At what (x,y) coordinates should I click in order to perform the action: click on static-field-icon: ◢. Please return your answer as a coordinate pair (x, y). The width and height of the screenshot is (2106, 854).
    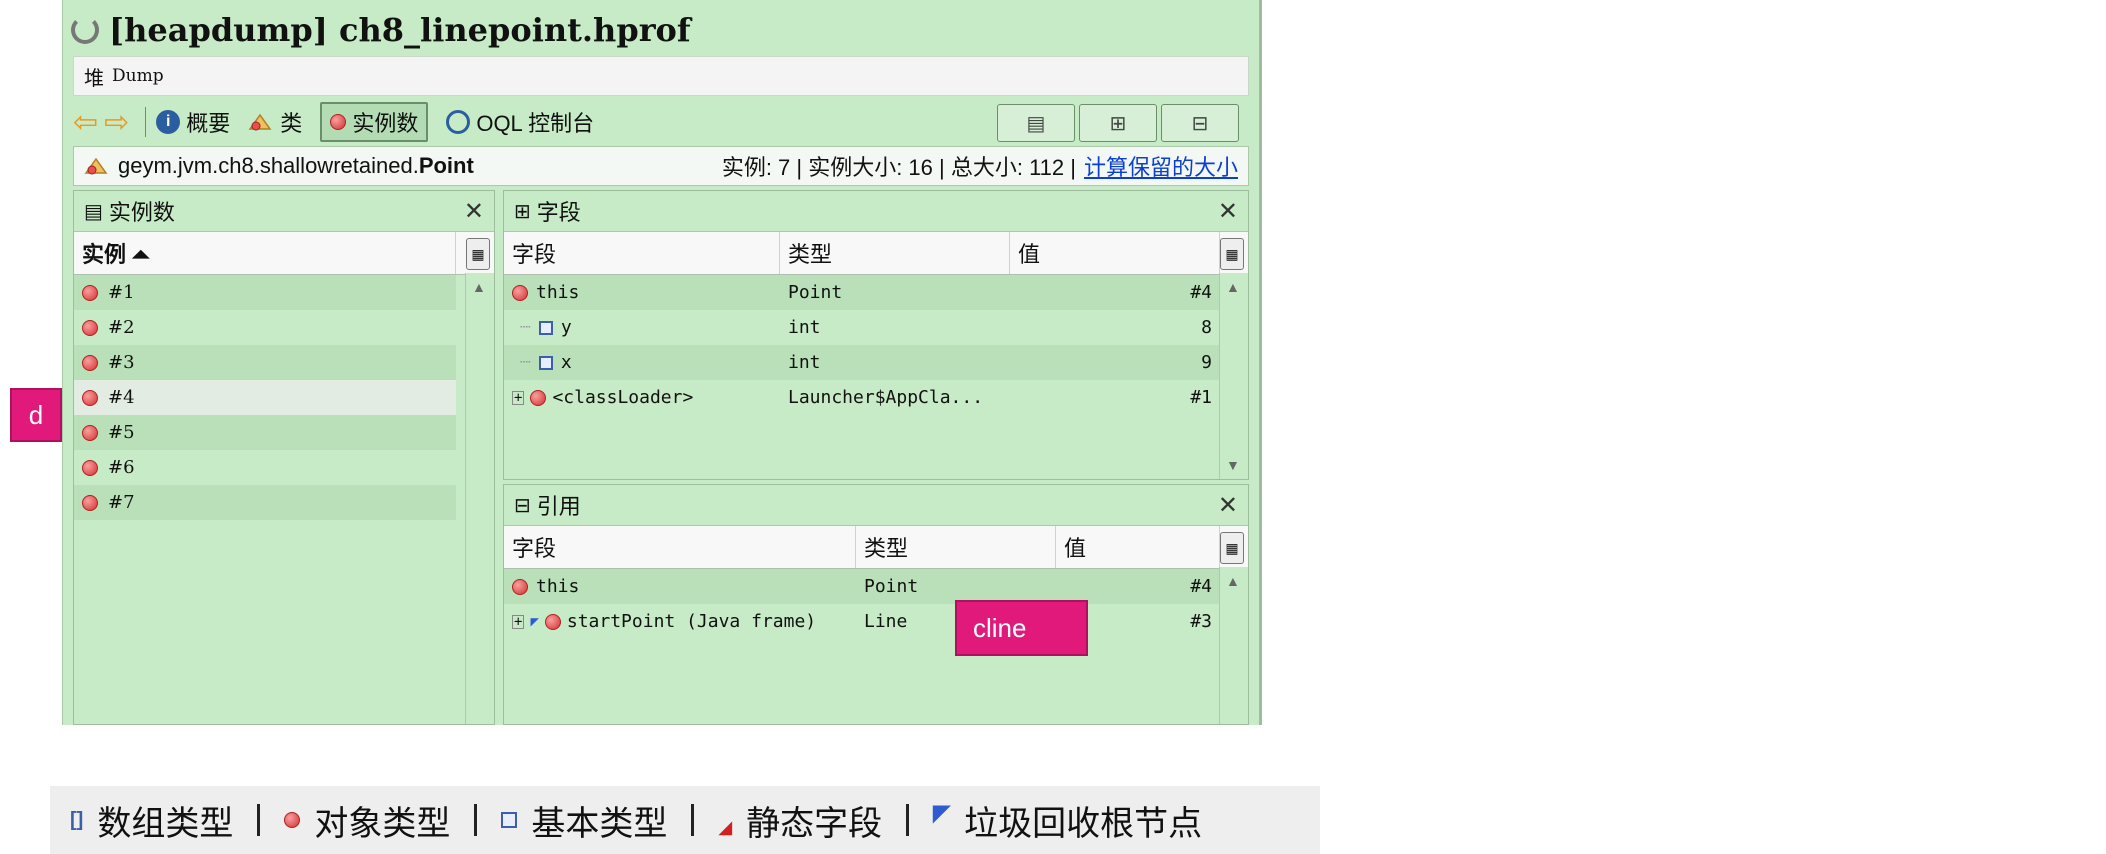
    Looking at the image, I should click on (725, 826).